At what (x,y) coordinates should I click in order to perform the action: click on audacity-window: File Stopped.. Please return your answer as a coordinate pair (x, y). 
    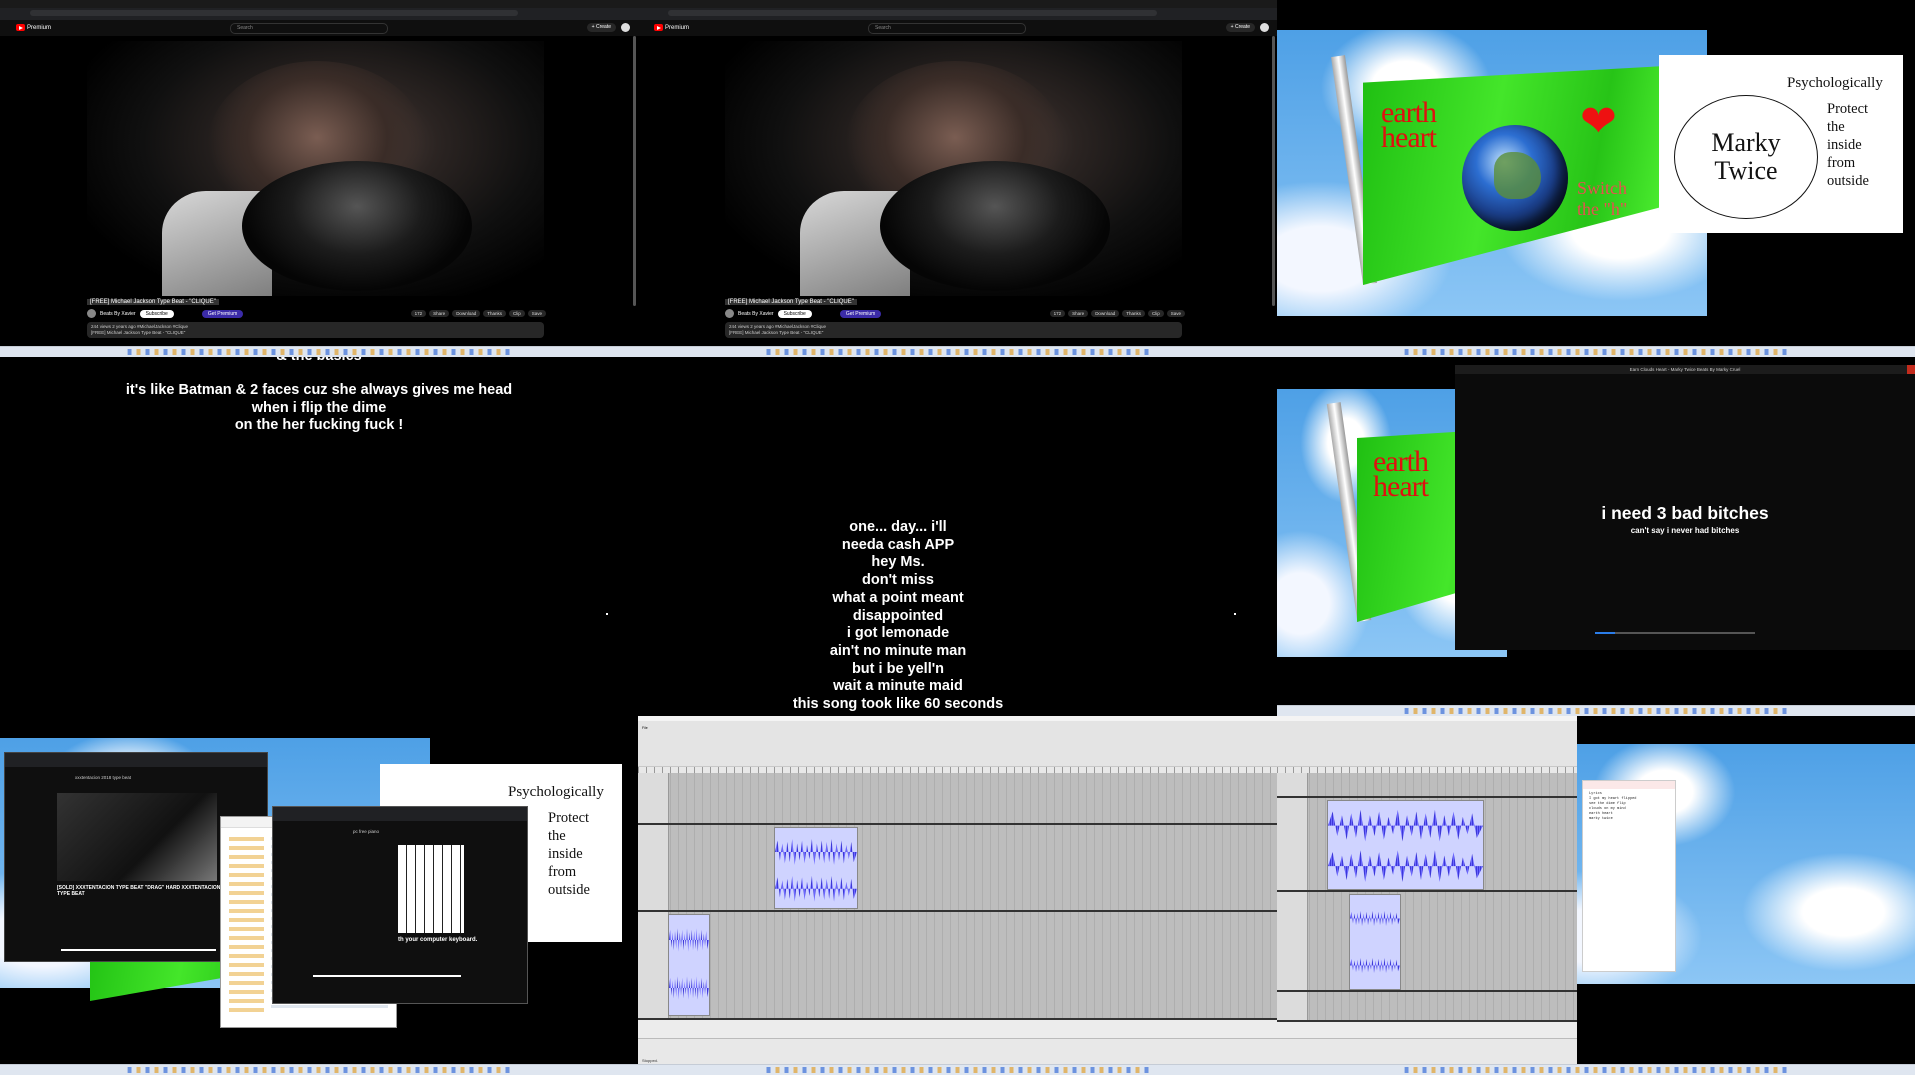
    Looking at the image, I should click on (957, 895).